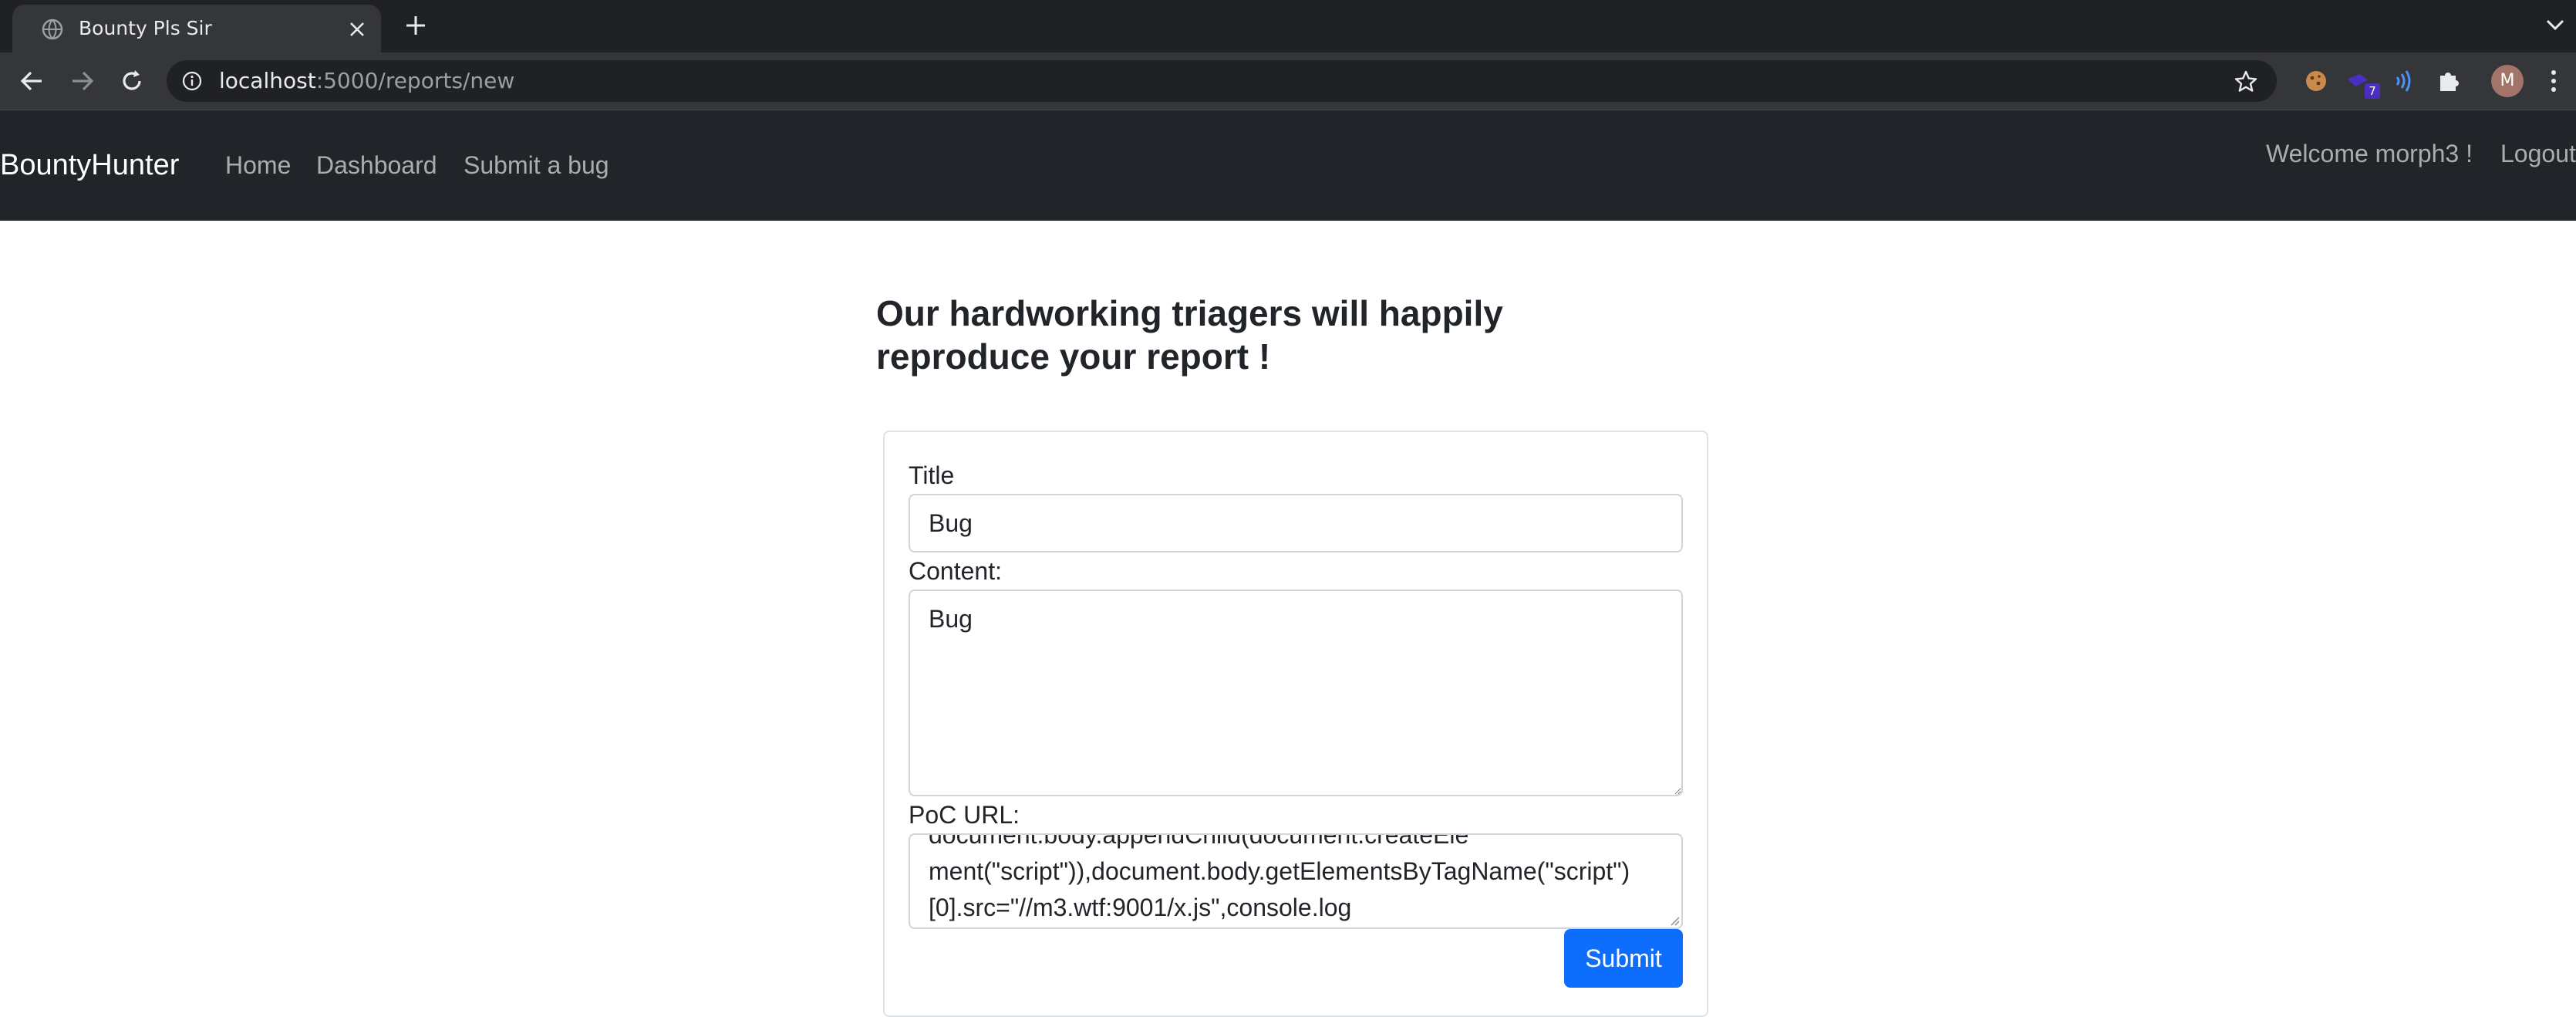 The image size is (2576, 1017). I want to click on title-input, so click(1296, 523).